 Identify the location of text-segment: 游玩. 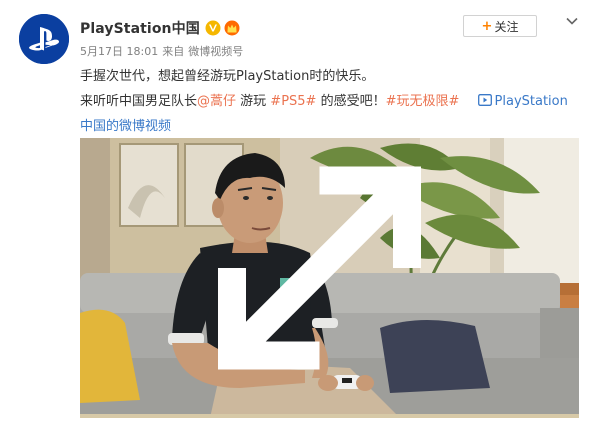
(253, 101).